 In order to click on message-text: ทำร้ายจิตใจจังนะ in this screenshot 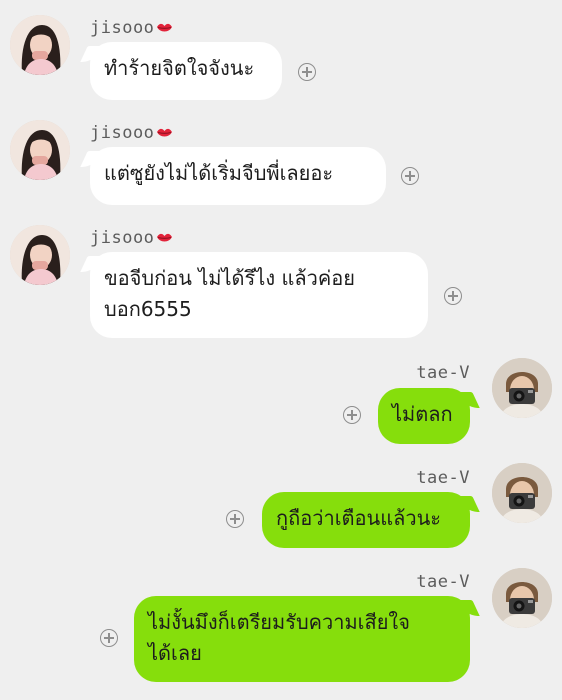, I will do `click(179, 68)`.